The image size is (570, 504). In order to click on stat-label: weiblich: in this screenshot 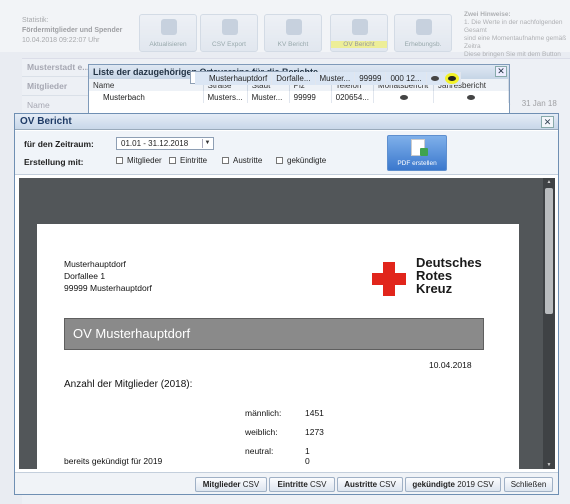, I will do `click(261, 432)`.